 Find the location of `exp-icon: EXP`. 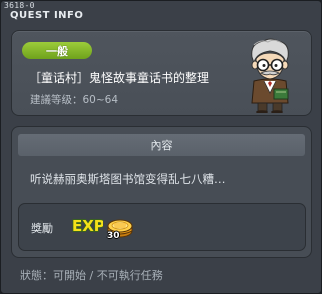

exp-icon: EXP is located at coordinates (87, 225).